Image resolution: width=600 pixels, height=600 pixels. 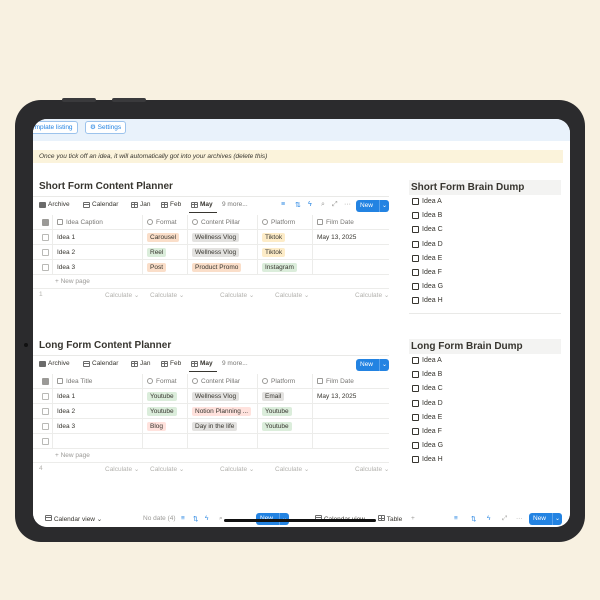 I want to click on table-cell-format: Blog, so click(x=165, y=426).